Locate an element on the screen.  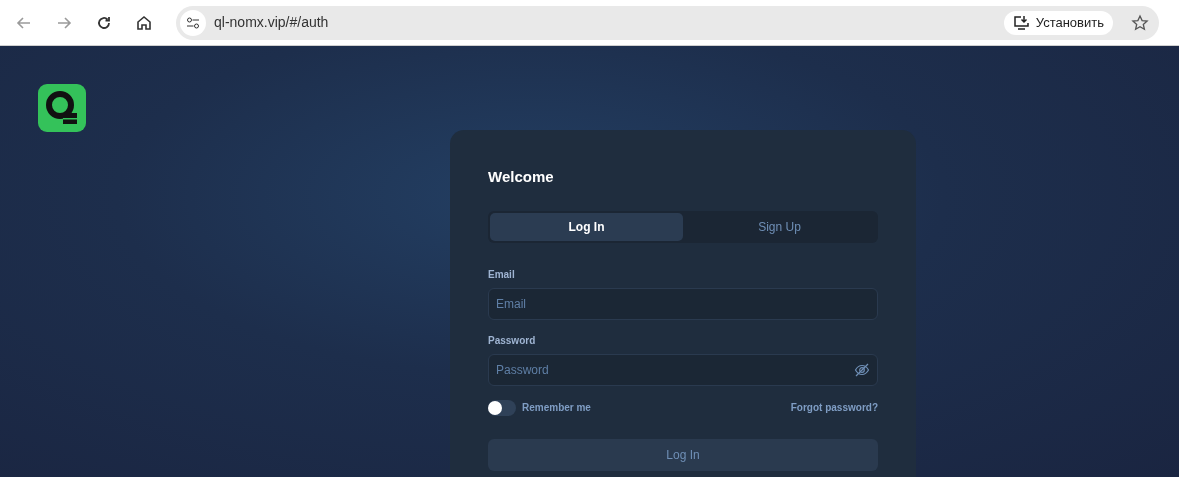
login-button: Log In is located at coordinates (683, 454).